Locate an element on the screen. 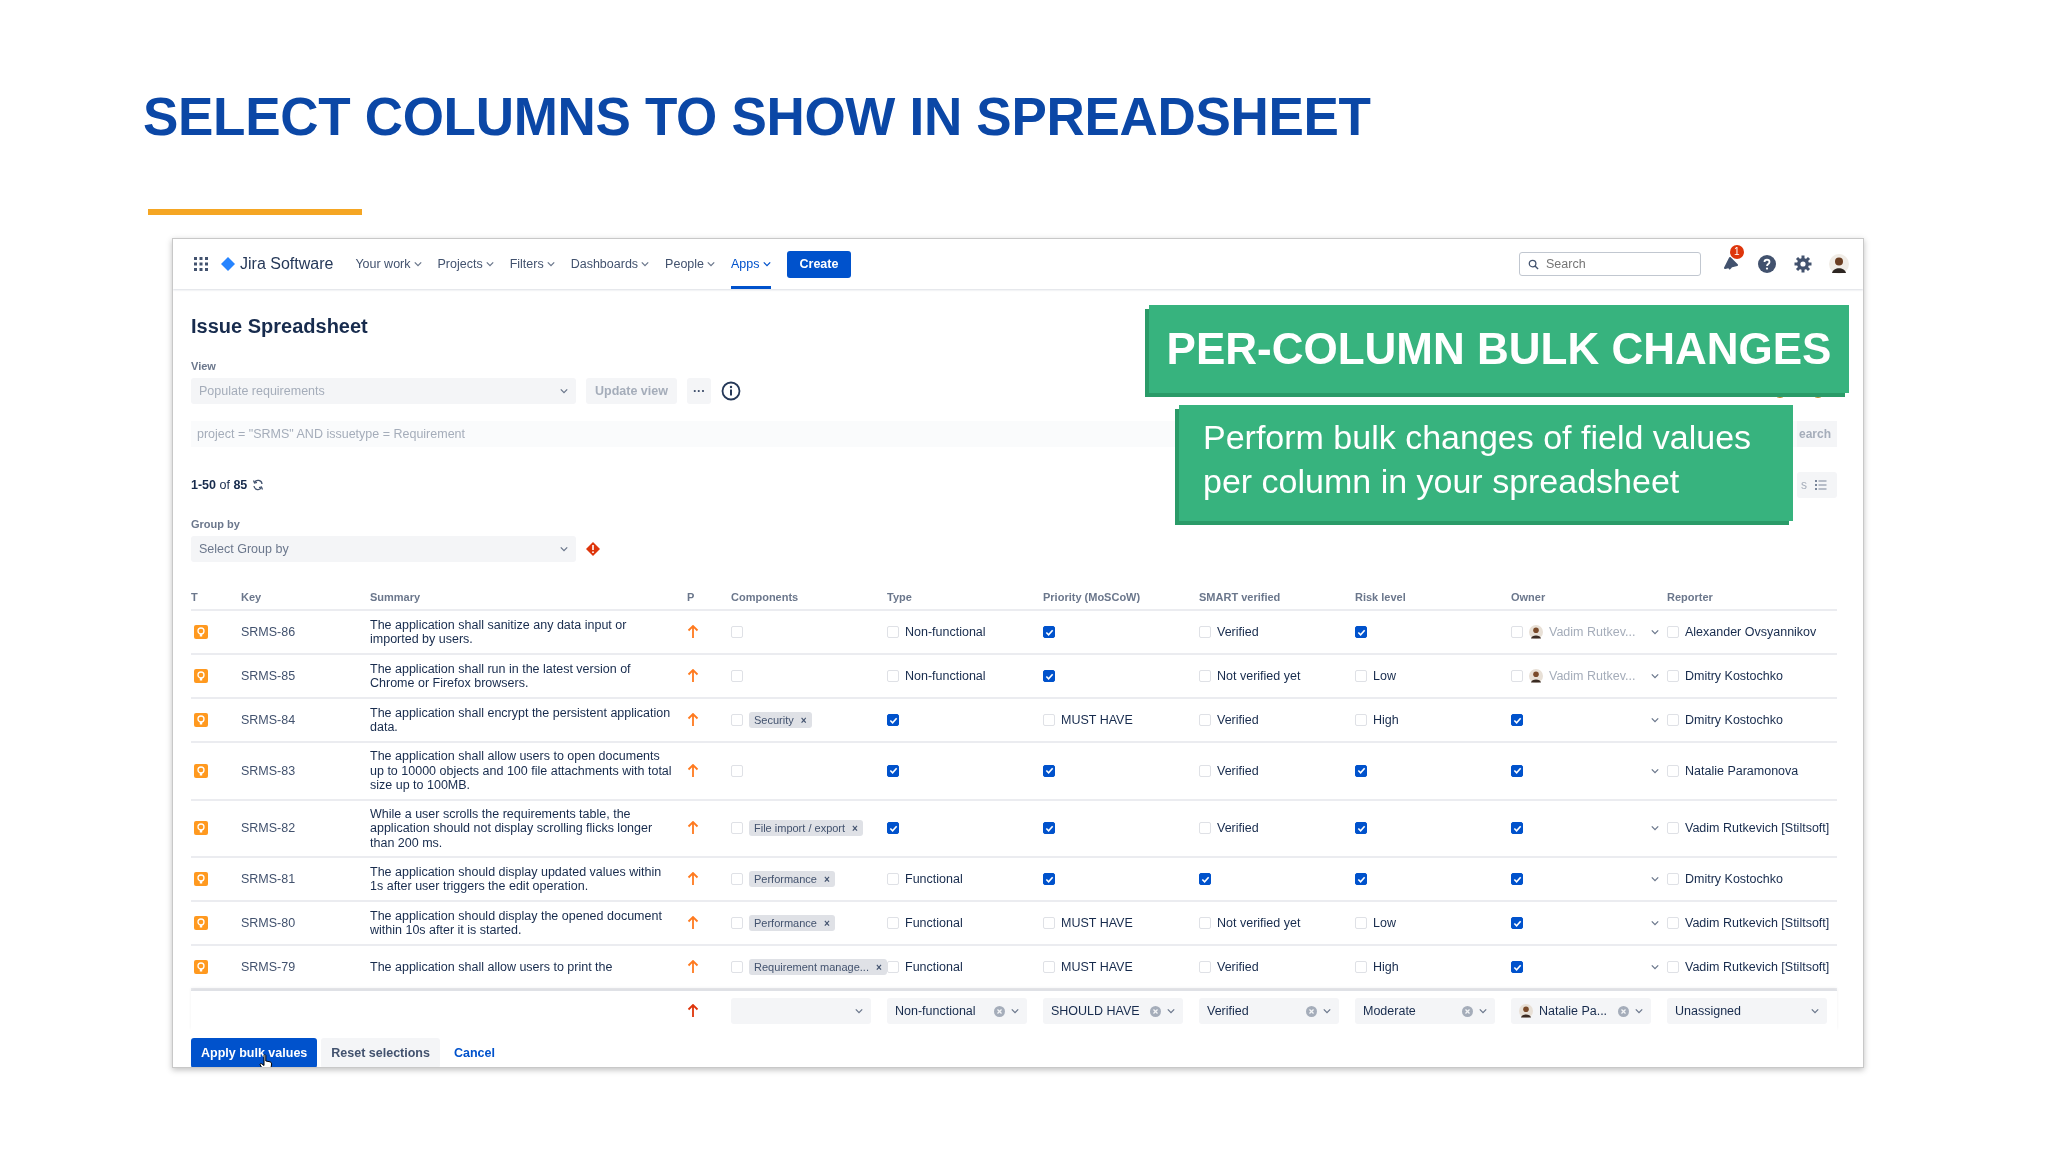 The width and height of the screenshot is (2048, 1152). arrow-up-icon is located at coordinates (693, 632).